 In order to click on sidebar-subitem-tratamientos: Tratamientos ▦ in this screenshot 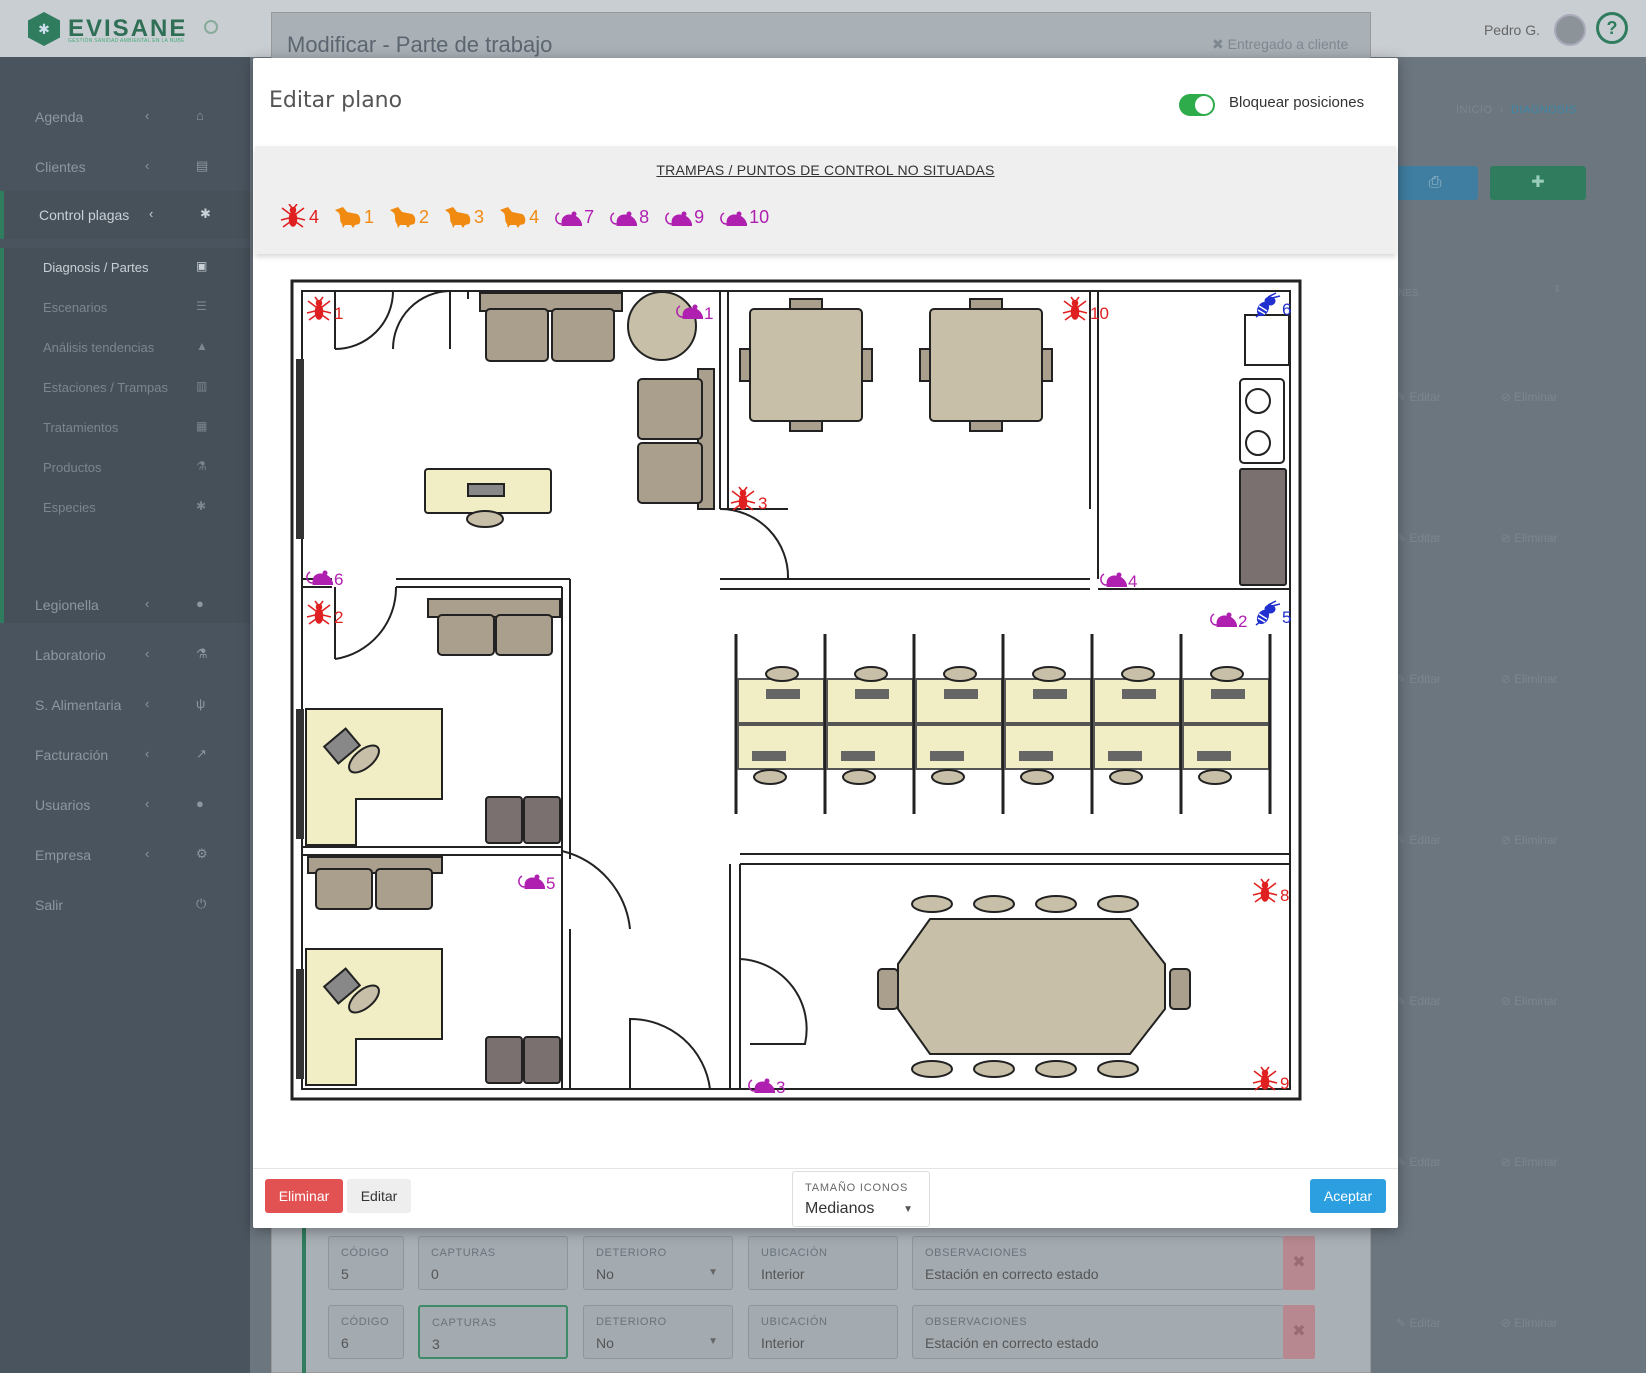, I will do `click(127, 428)`.